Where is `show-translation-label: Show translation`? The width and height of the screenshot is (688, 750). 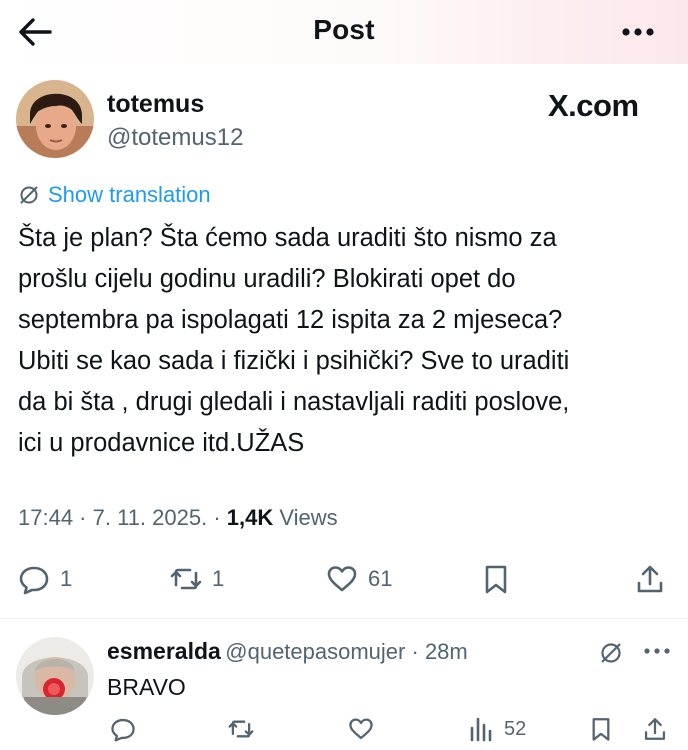
show-translation-label: Show translation is located at coordinates (129, 194).